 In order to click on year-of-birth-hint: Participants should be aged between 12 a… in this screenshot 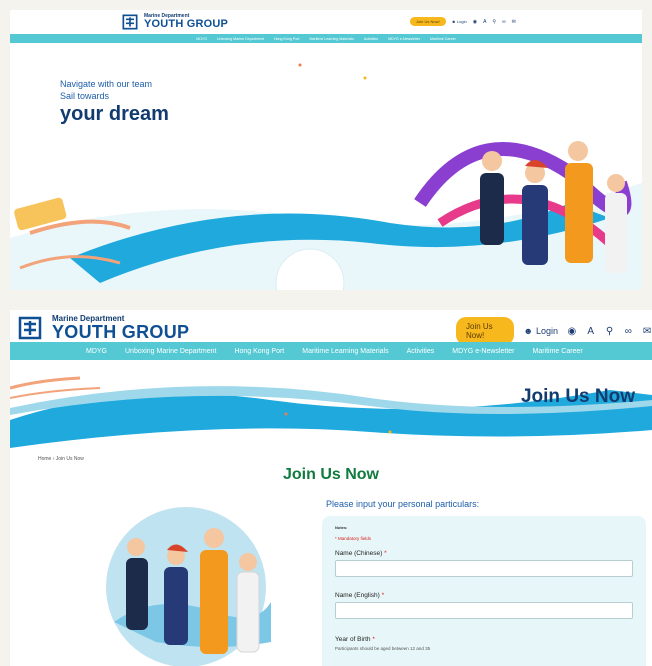, I will do `click(383, 648)`.